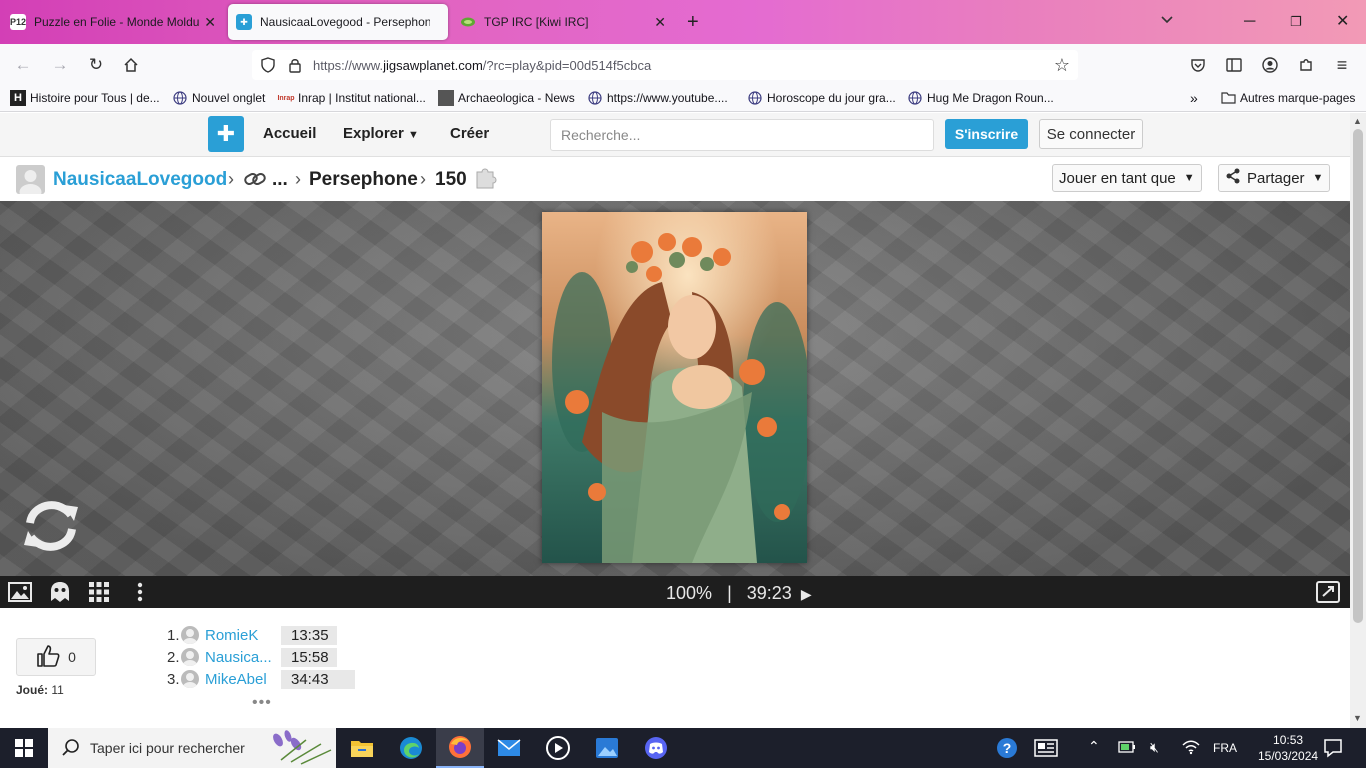 Image resolution: width=1366 pixels, height=768 pixels. I want to click on scroll-down-arrow-icon: ▼, so click(1357, 718).